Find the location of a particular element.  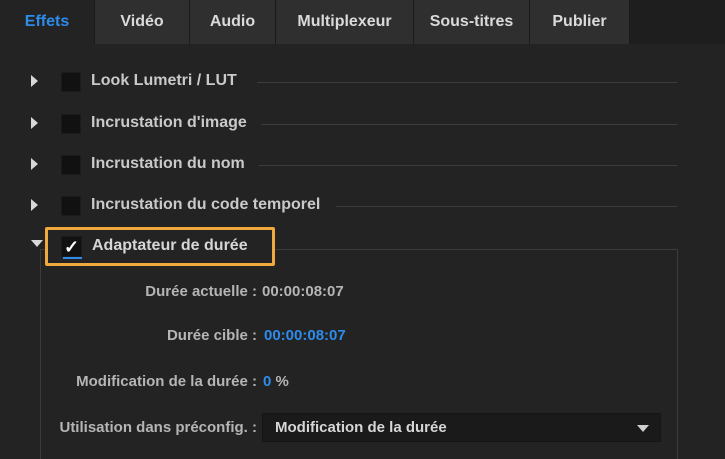

duration-modification-value: 0 is located at coordinates (267, 381).